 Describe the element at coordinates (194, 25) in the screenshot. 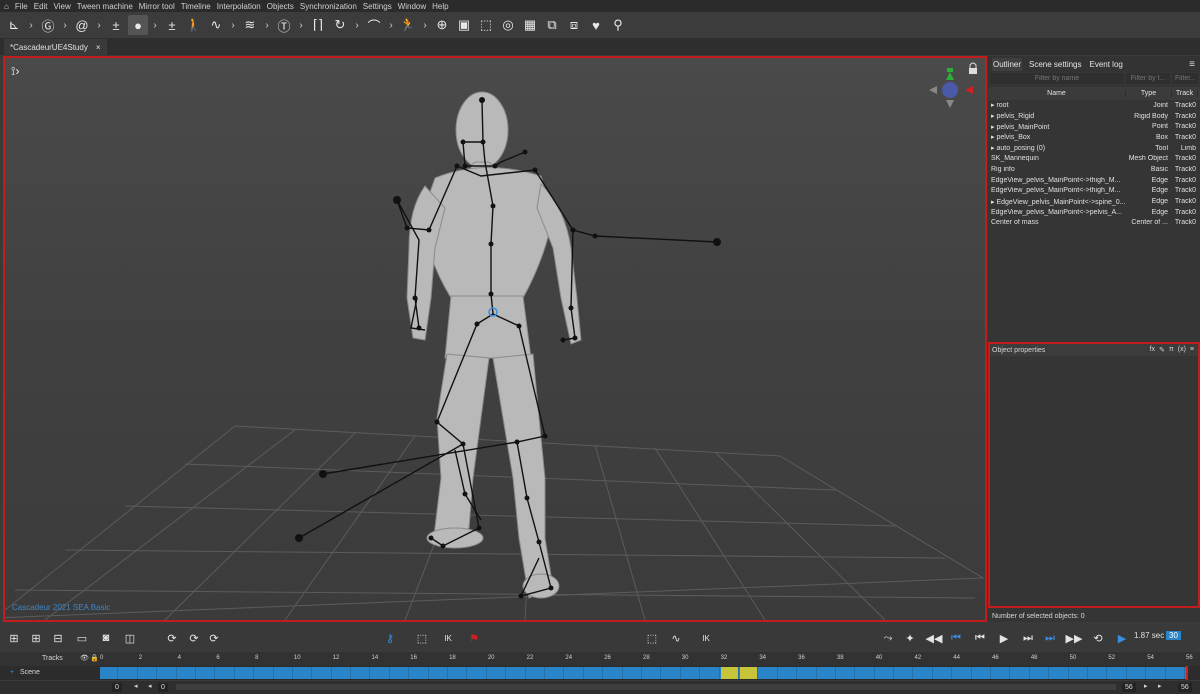

I see `walk-icon: 🚶` at that location.